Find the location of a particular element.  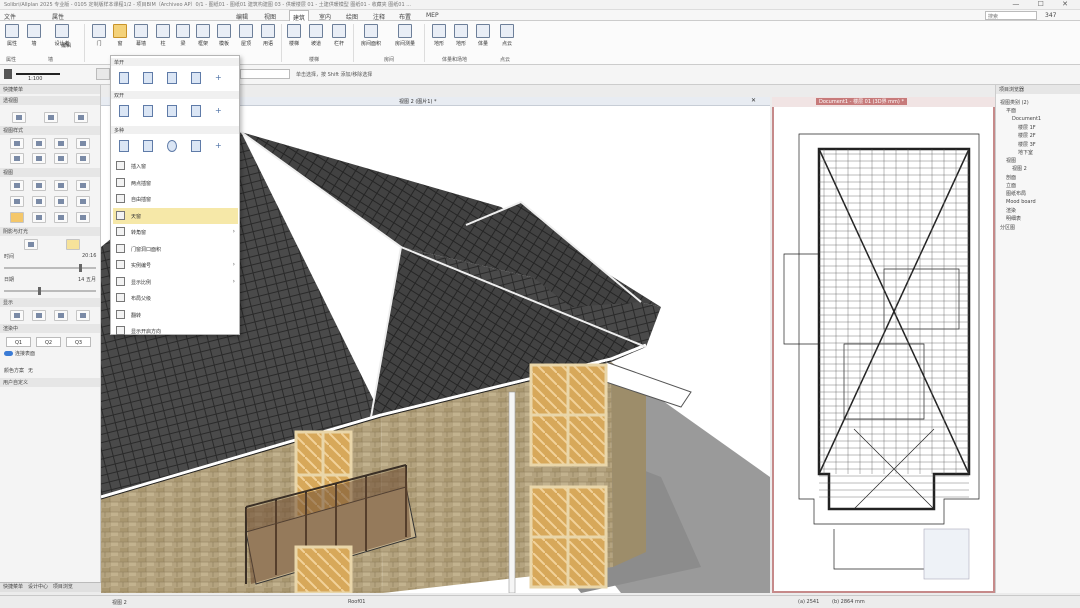

zoom-icon is located at coordinates (61, 217).